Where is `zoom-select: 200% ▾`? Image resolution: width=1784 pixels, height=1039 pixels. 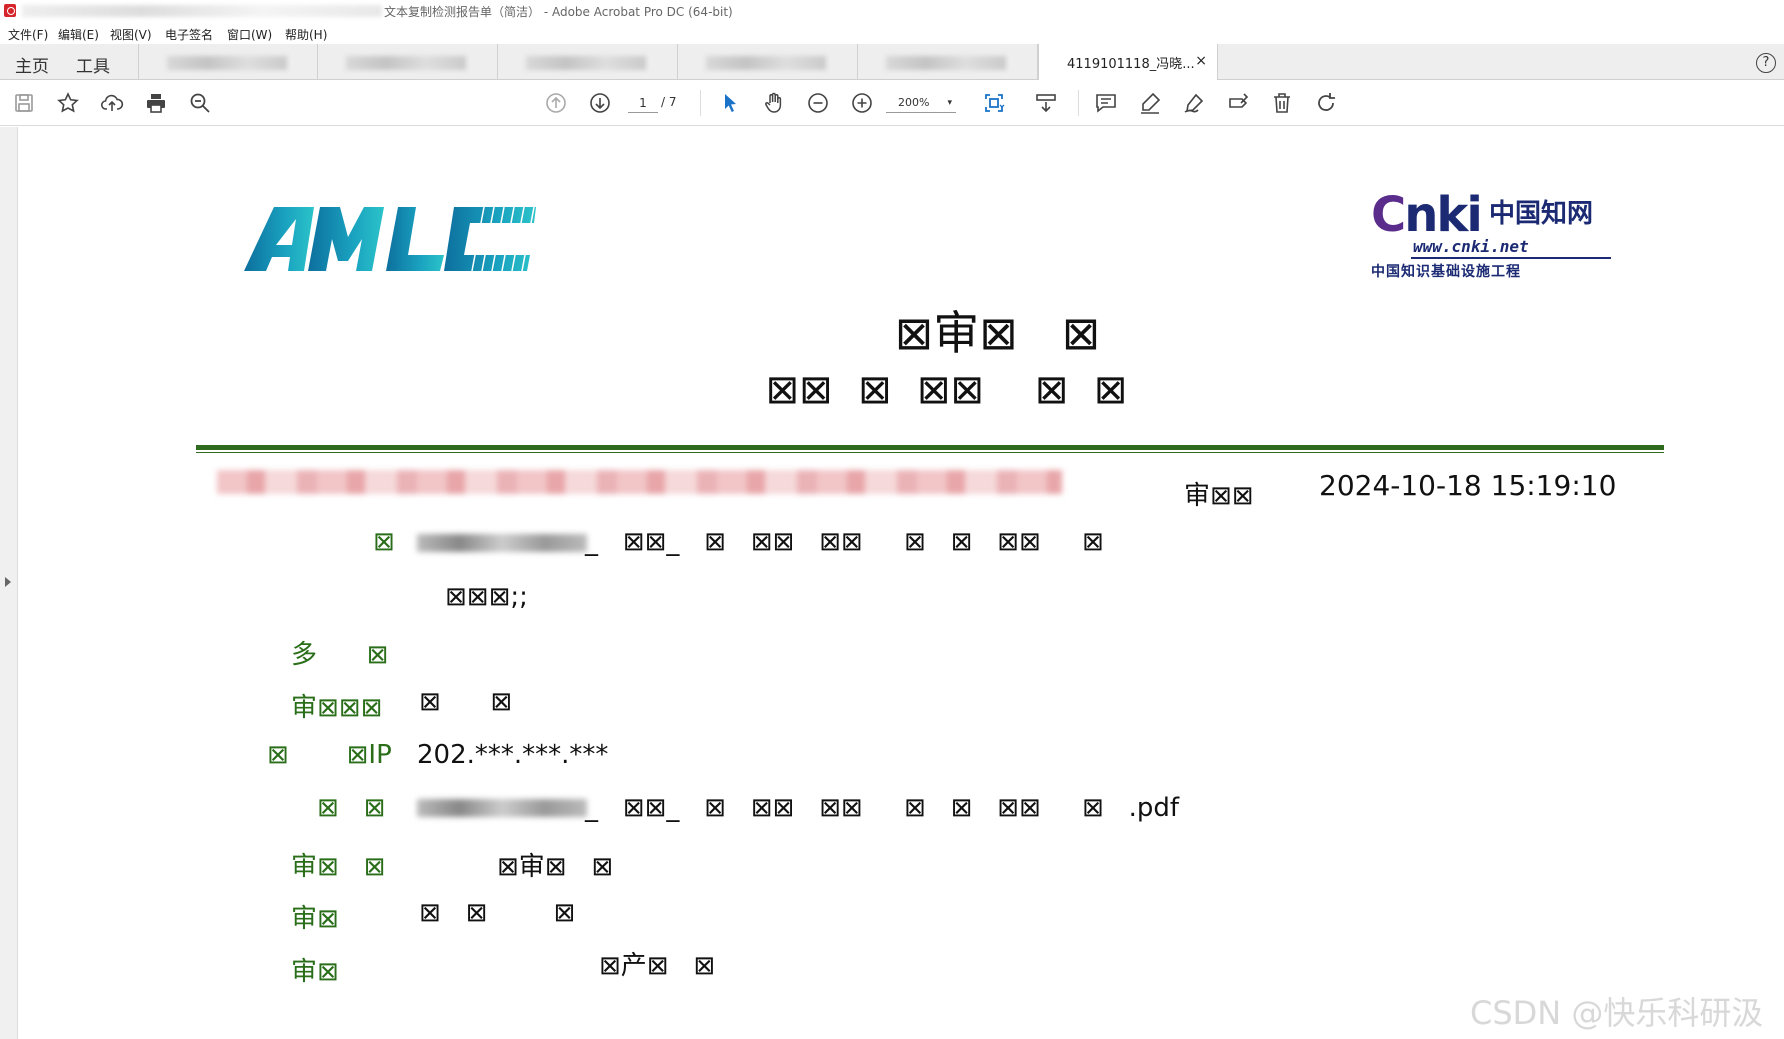
zoom-select: 200% ▾ is located at coordinates (921, 103).